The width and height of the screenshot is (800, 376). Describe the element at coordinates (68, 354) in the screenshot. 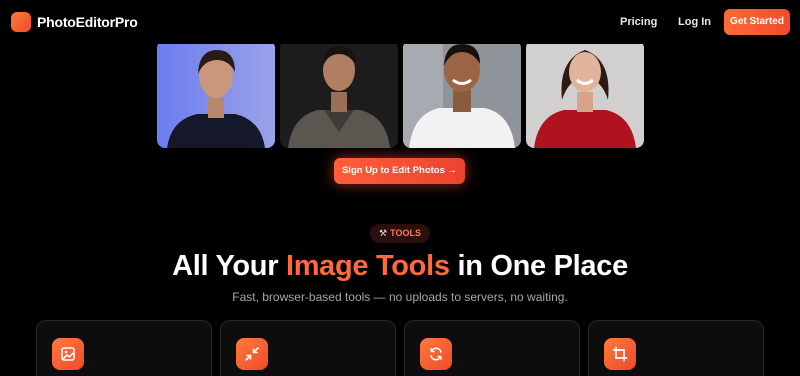

I see `image-icon` at that location.